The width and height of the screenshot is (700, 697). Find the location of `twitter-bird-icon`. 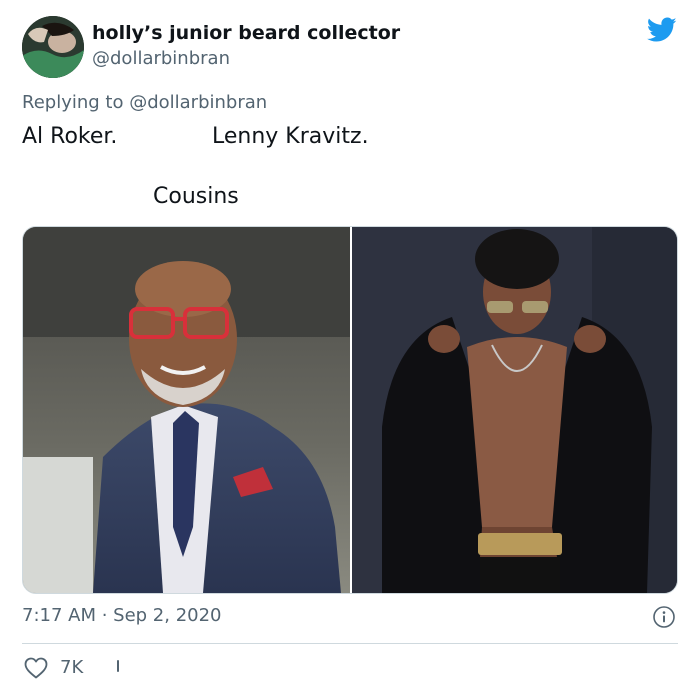

twitter-bird-icon is located at coordinates (662, 30).